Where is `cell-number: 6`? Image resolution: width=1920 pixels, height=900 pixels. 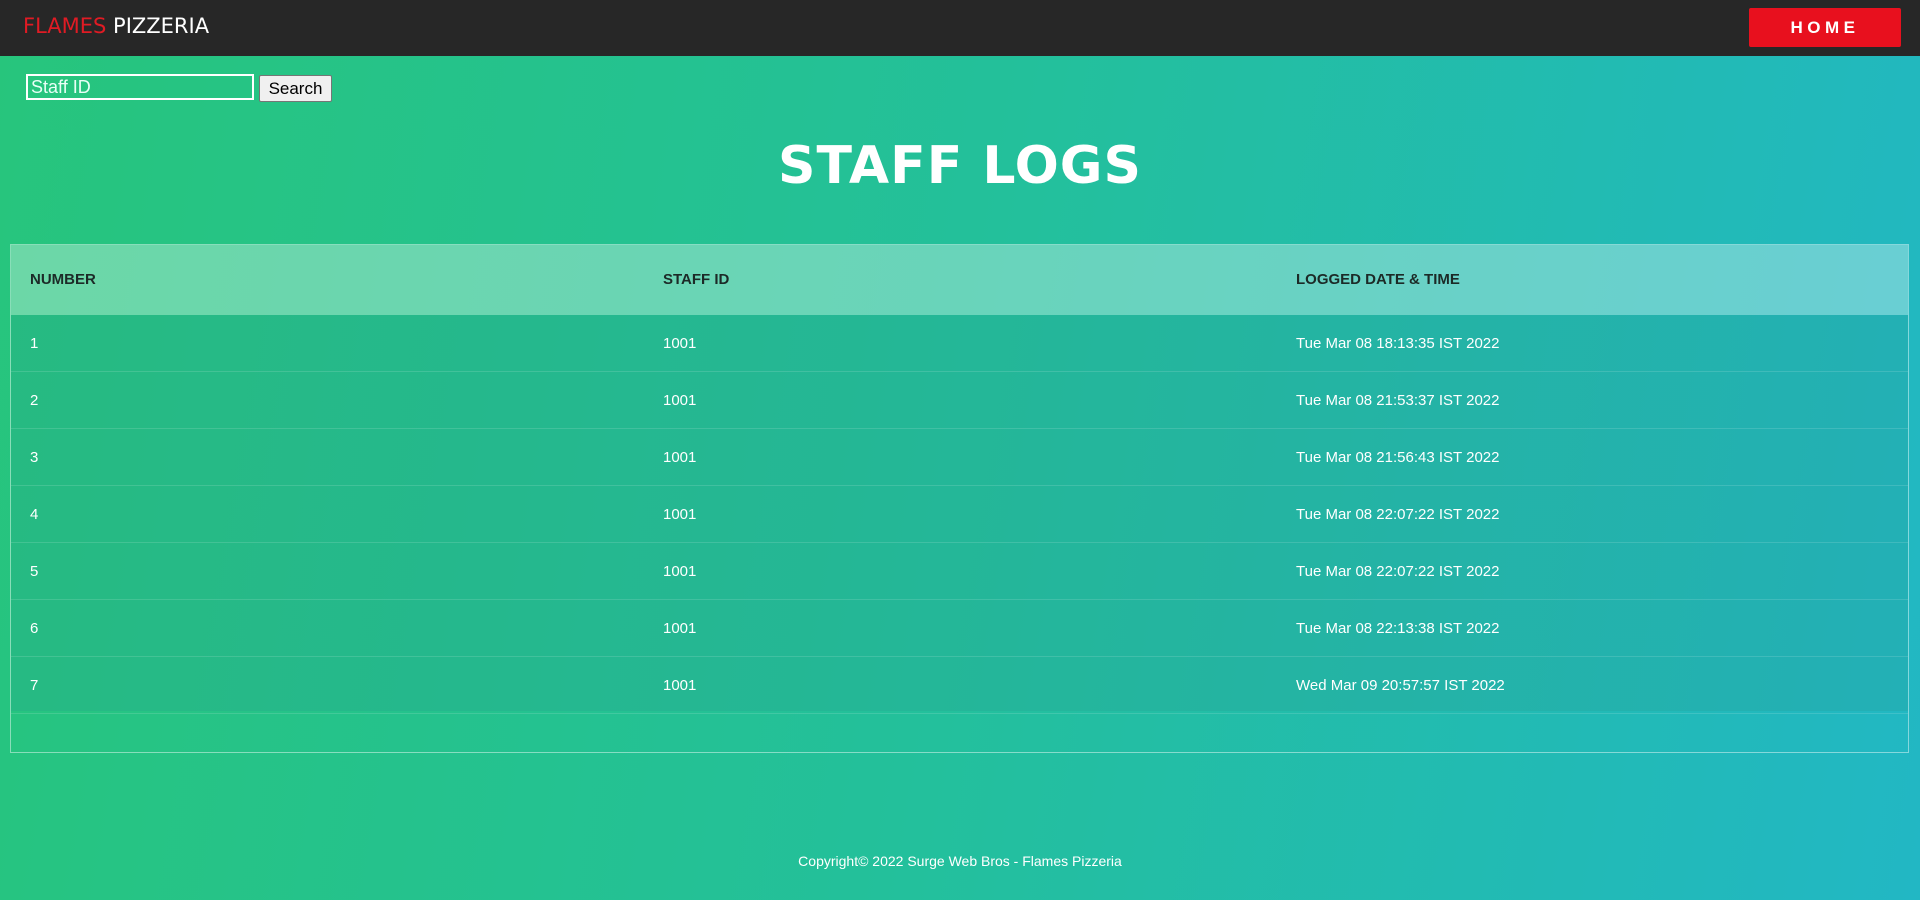 cell-number: 6 is located at coordinates (34, 628).